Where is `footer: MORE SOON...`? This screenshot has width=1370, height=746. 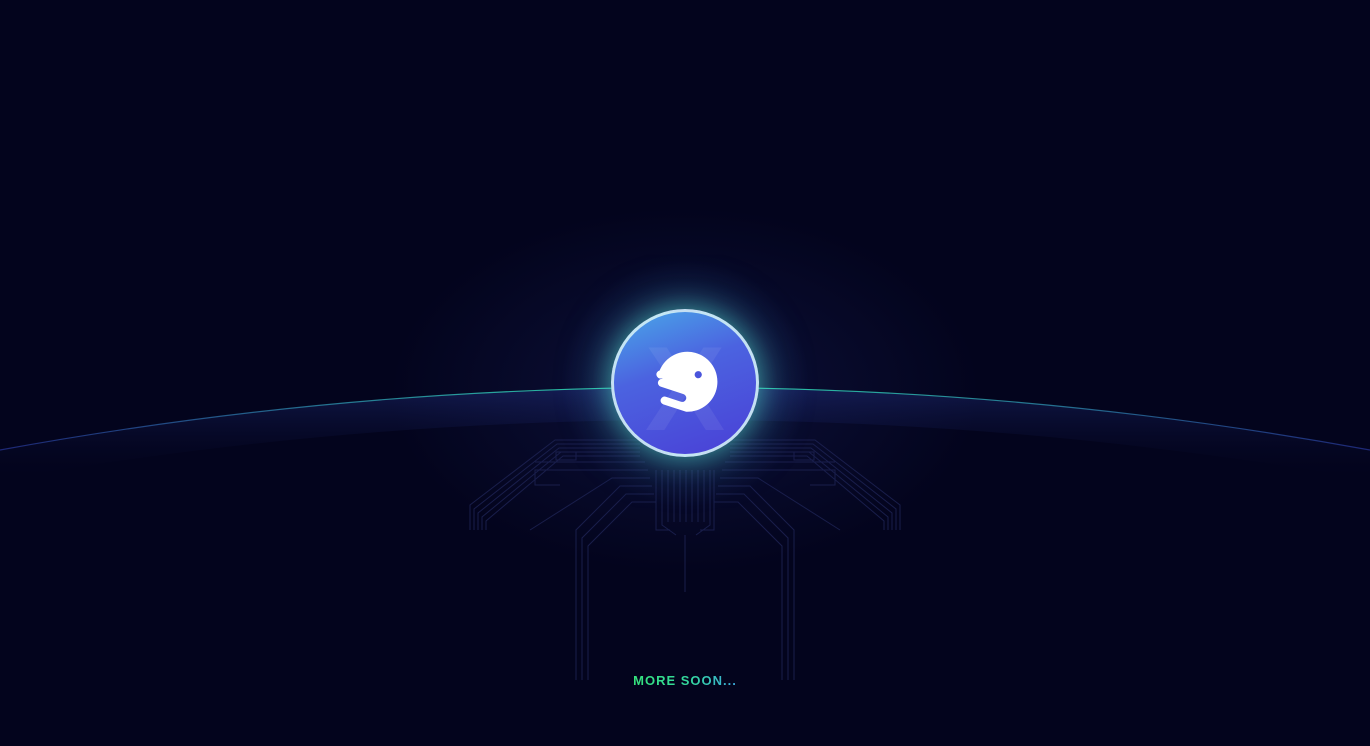
footer: MORE SOON... is located at coordinates (685, 681).